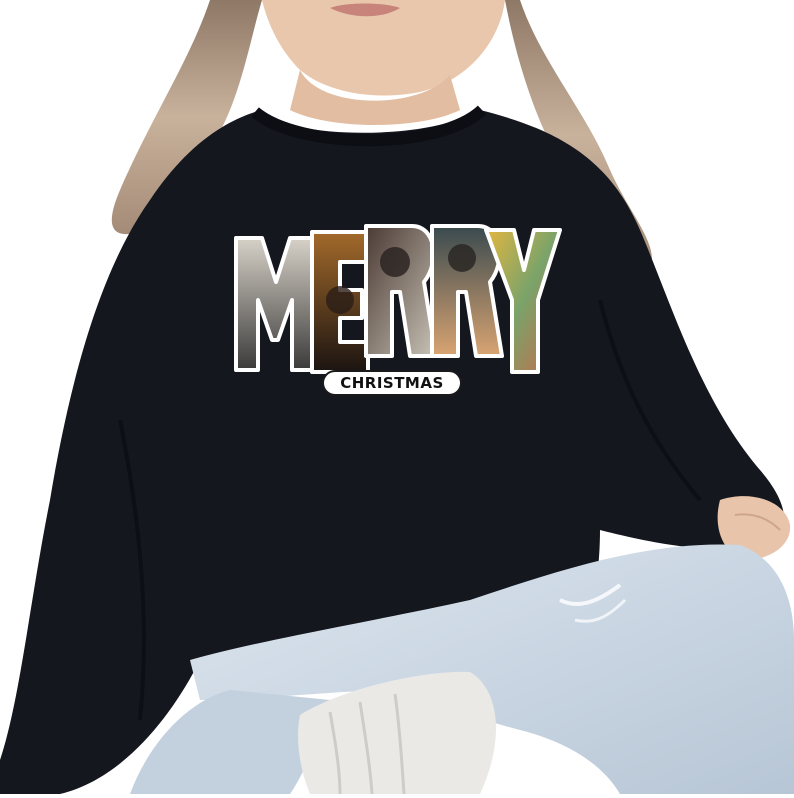  Describe the element at coordinates (340, 302) in the screenshot. I see `letter-e` at that location.